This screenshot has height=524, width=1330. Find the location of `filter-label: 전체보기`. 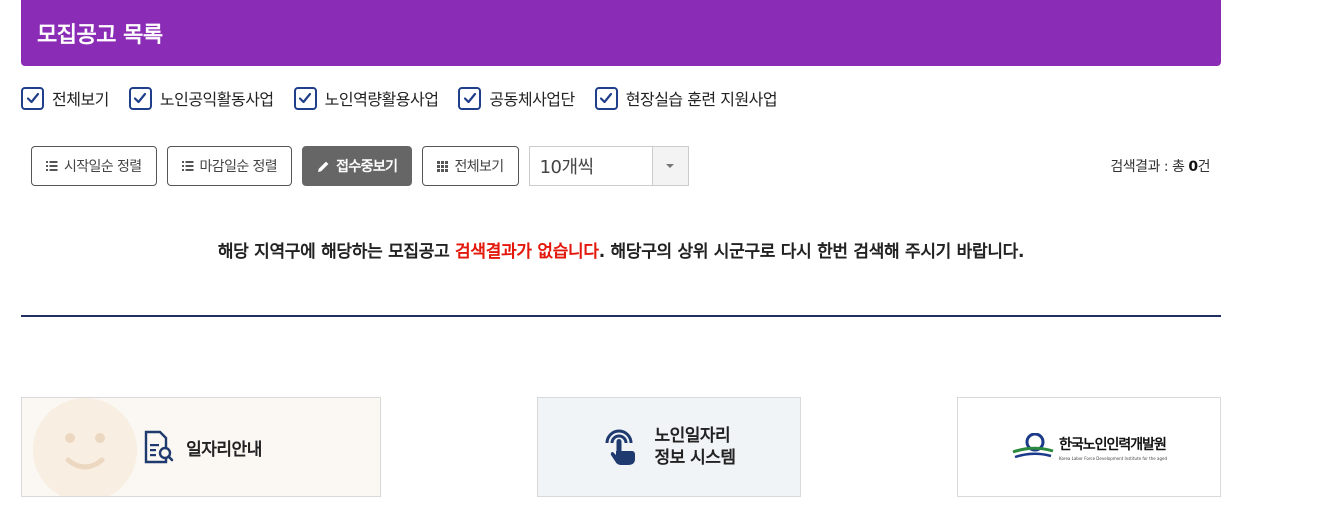

filter-label: 전체보기 is located at coordinates (80, 99).